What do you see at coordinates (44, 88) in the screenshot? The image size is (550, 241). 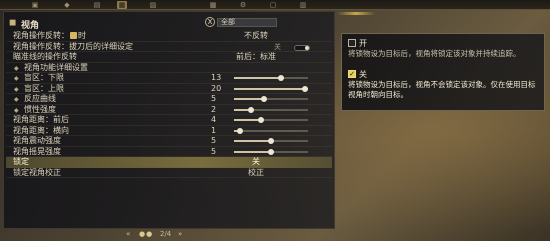 I see `setting-label: 盲区：上限` at bounding box center [44, 88].